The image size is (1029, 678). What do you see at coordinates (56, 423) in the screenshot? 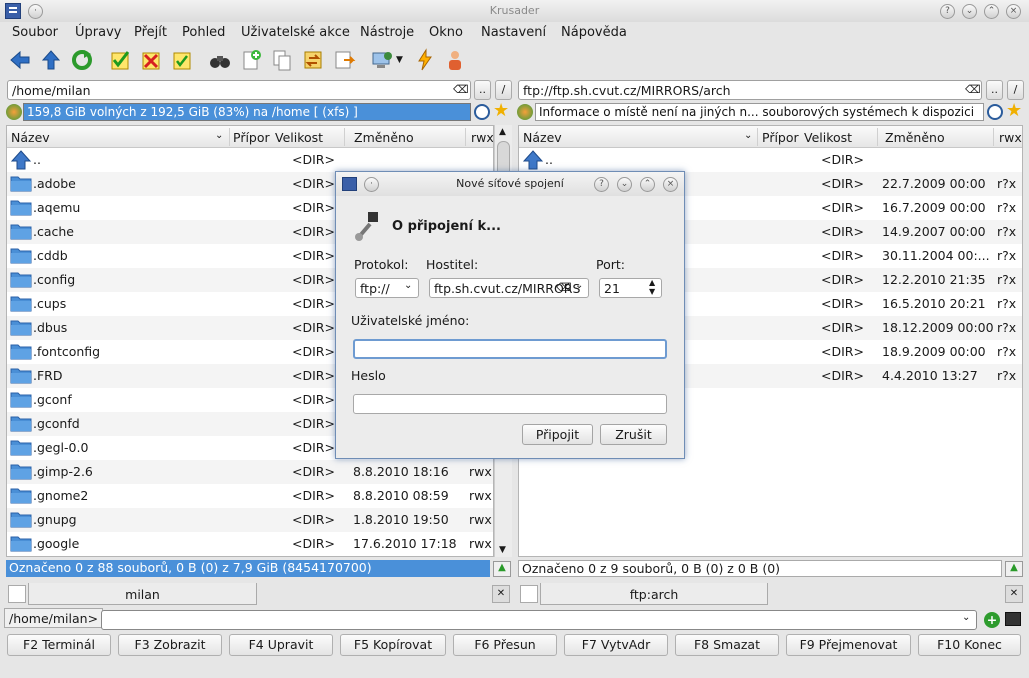
I see `file-name: .gconfd` at bounding box center [56, 423].